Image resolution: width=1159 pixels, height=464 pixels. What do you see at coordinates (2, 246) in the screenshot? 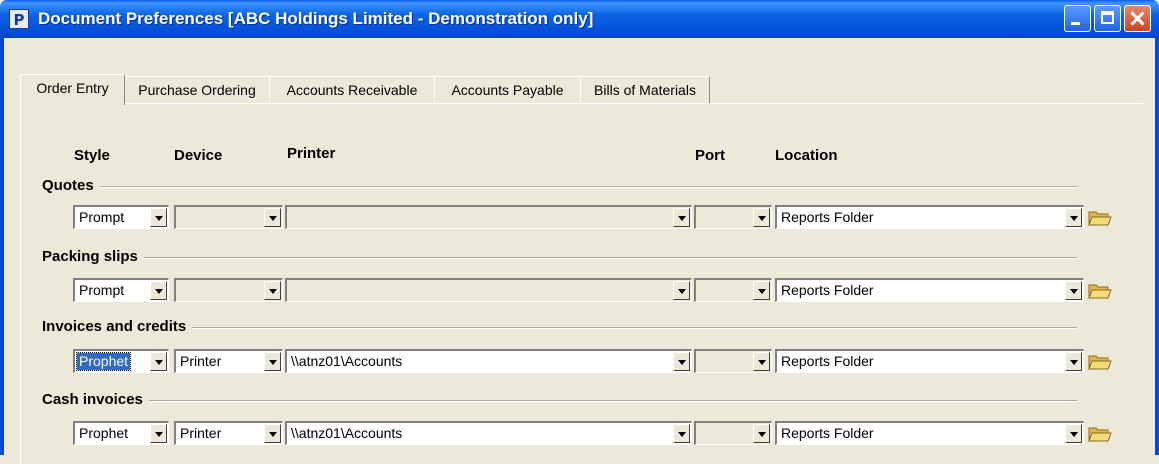
I see `window-frame-left` at bounding box center [2, 246].